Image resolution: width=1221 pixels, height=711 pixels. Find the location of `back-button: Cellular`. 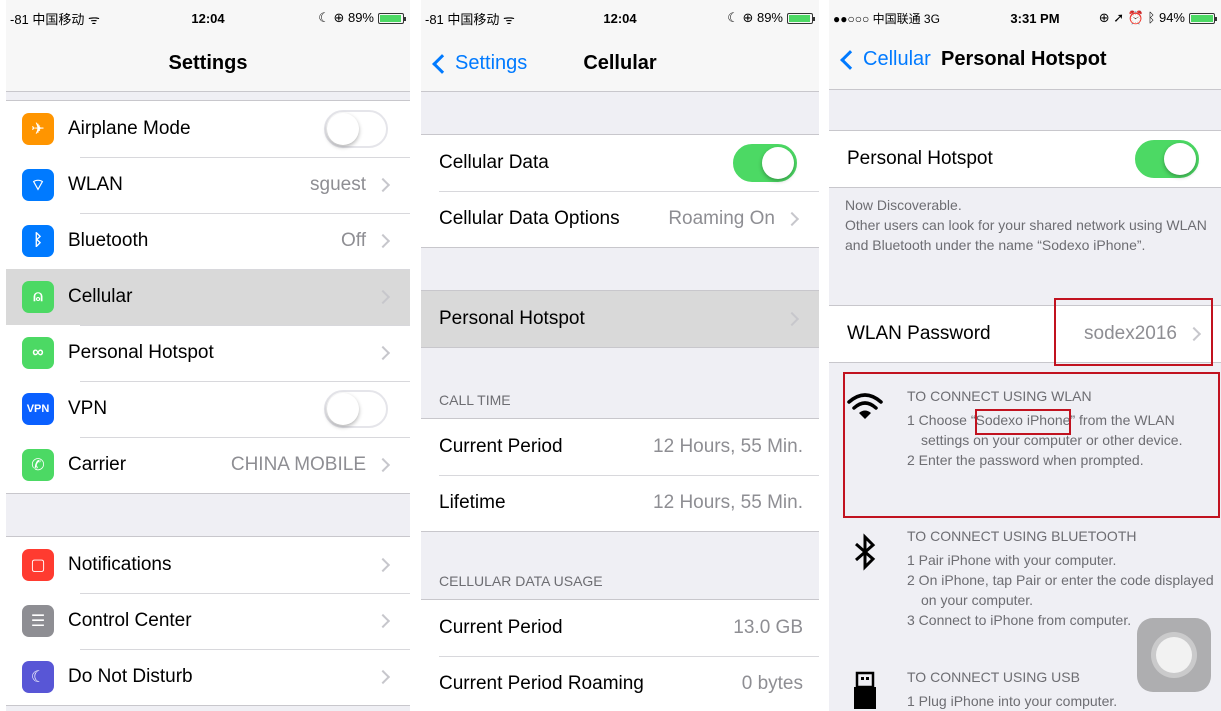

back-button: Cellular is located at coordinates (884, 59).